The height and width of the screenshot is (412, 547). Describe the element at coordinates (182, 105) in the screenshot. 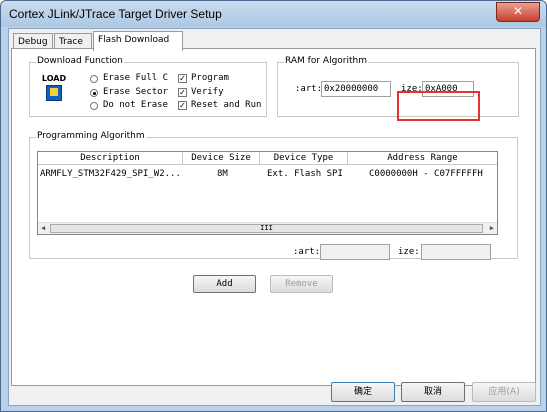

I see `reset-and-run-checkbox: ✓` at that location.